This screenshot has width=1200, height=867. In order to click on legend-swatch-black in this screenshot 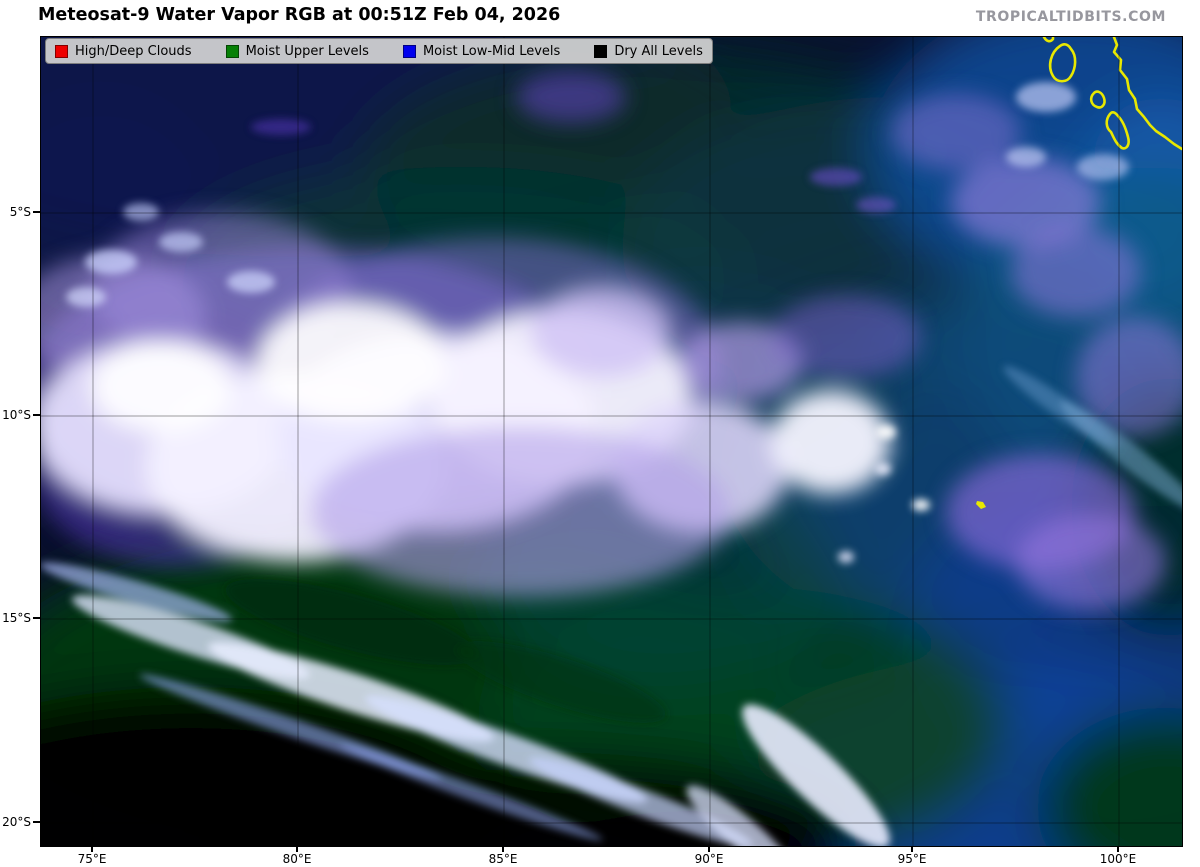, I will do `click(601, 51)`.